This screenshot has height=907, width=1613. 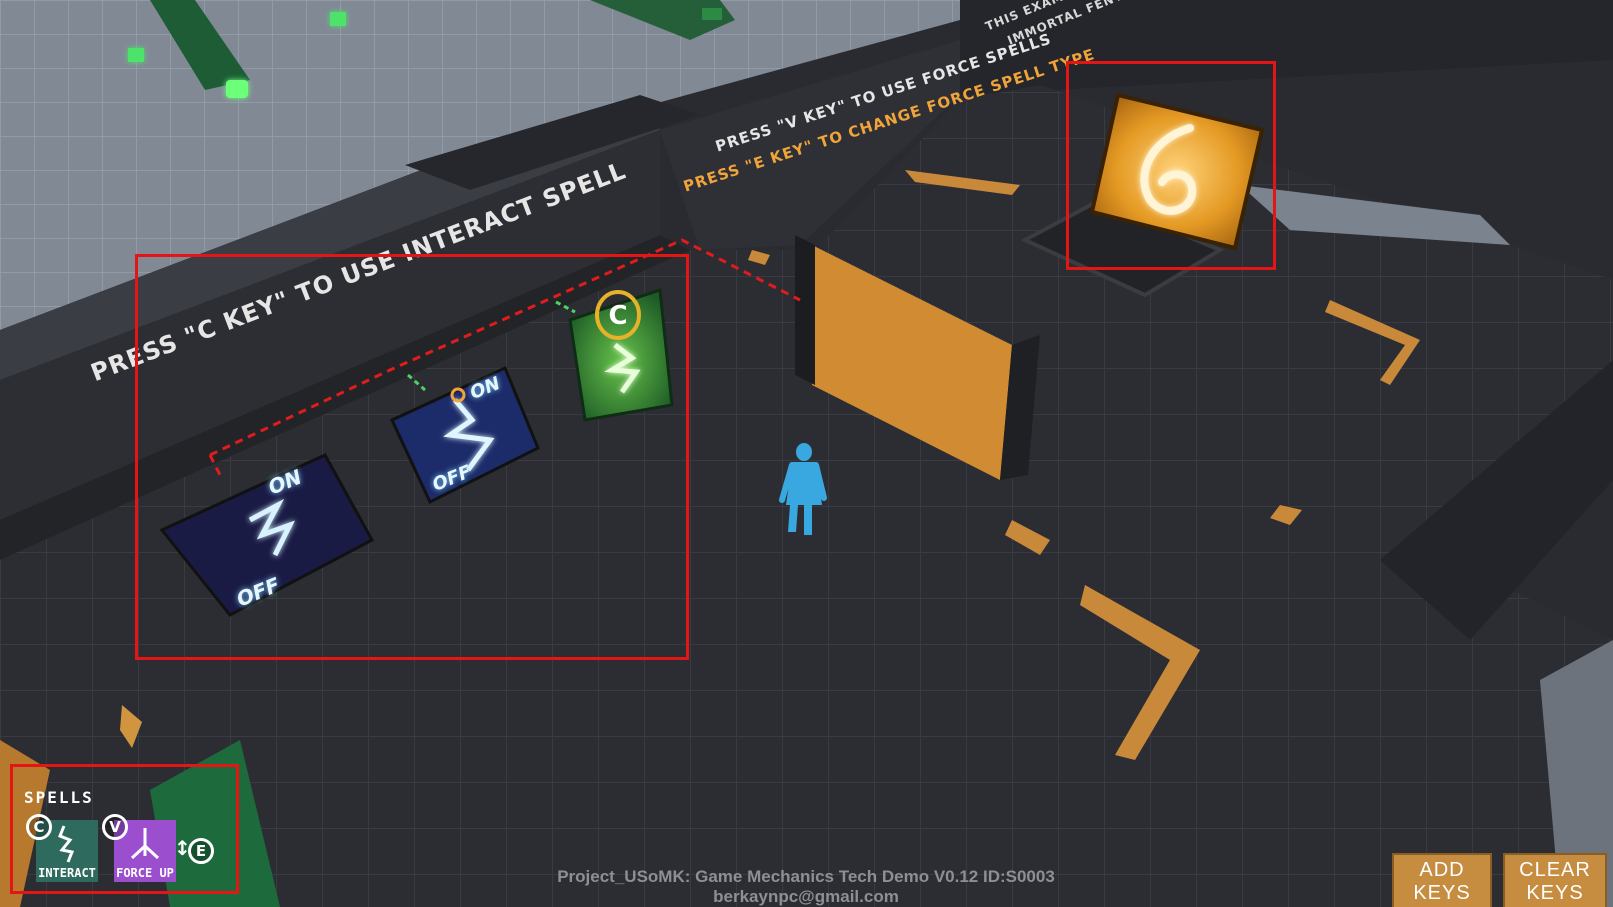 What do you see at coordinates (1555, 870) in the screenshot?
I see `clear-keys-label-1: CLEAR` at bounding box center [1555, 870].